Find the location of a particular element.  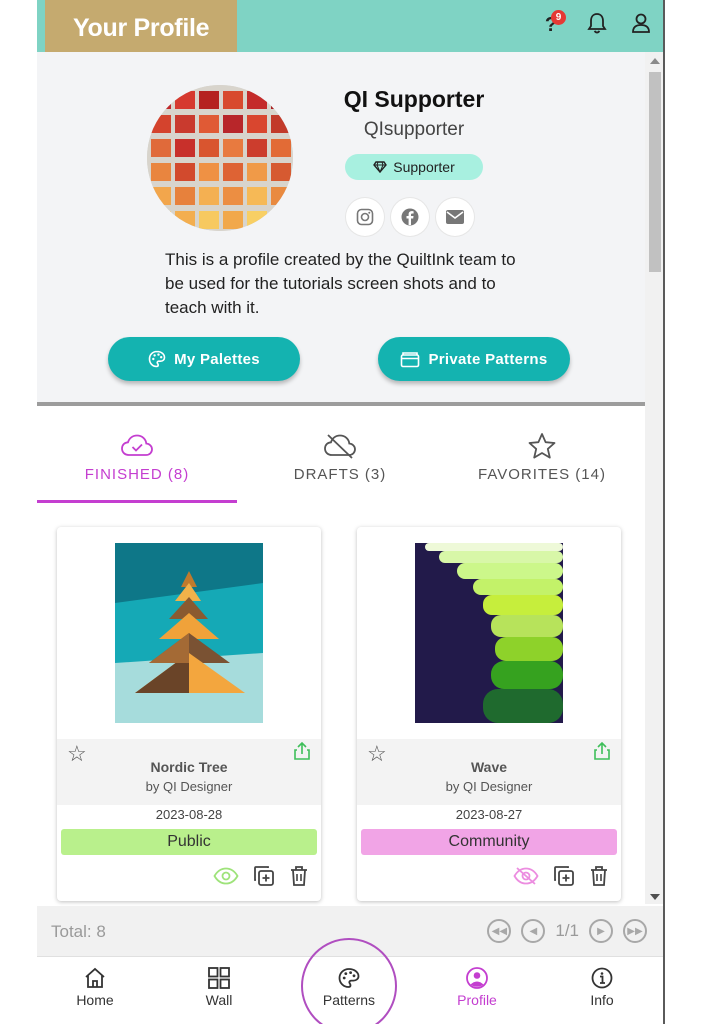

card-date: 2023-08-27 is located at coordinates (489, 814).